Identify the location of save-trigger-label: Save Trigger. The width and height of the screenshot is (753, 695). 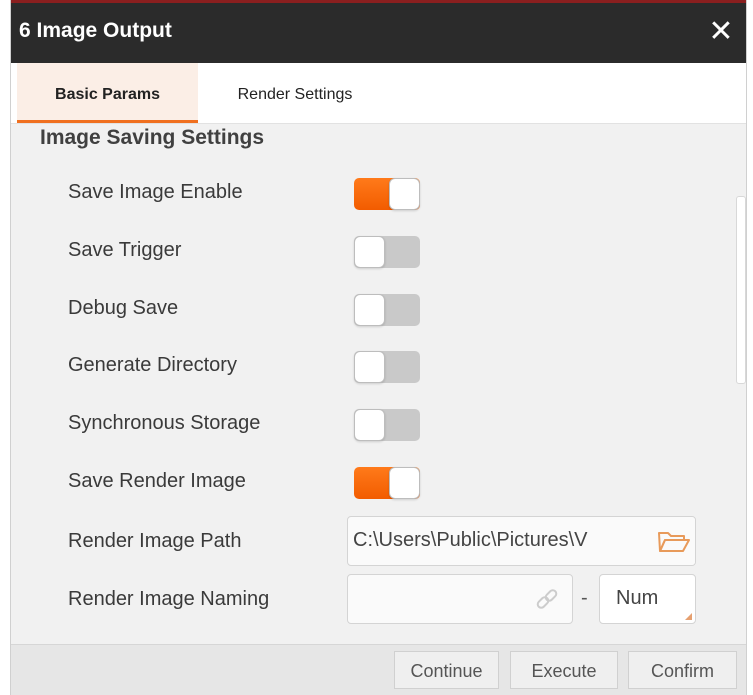
(125, 250).